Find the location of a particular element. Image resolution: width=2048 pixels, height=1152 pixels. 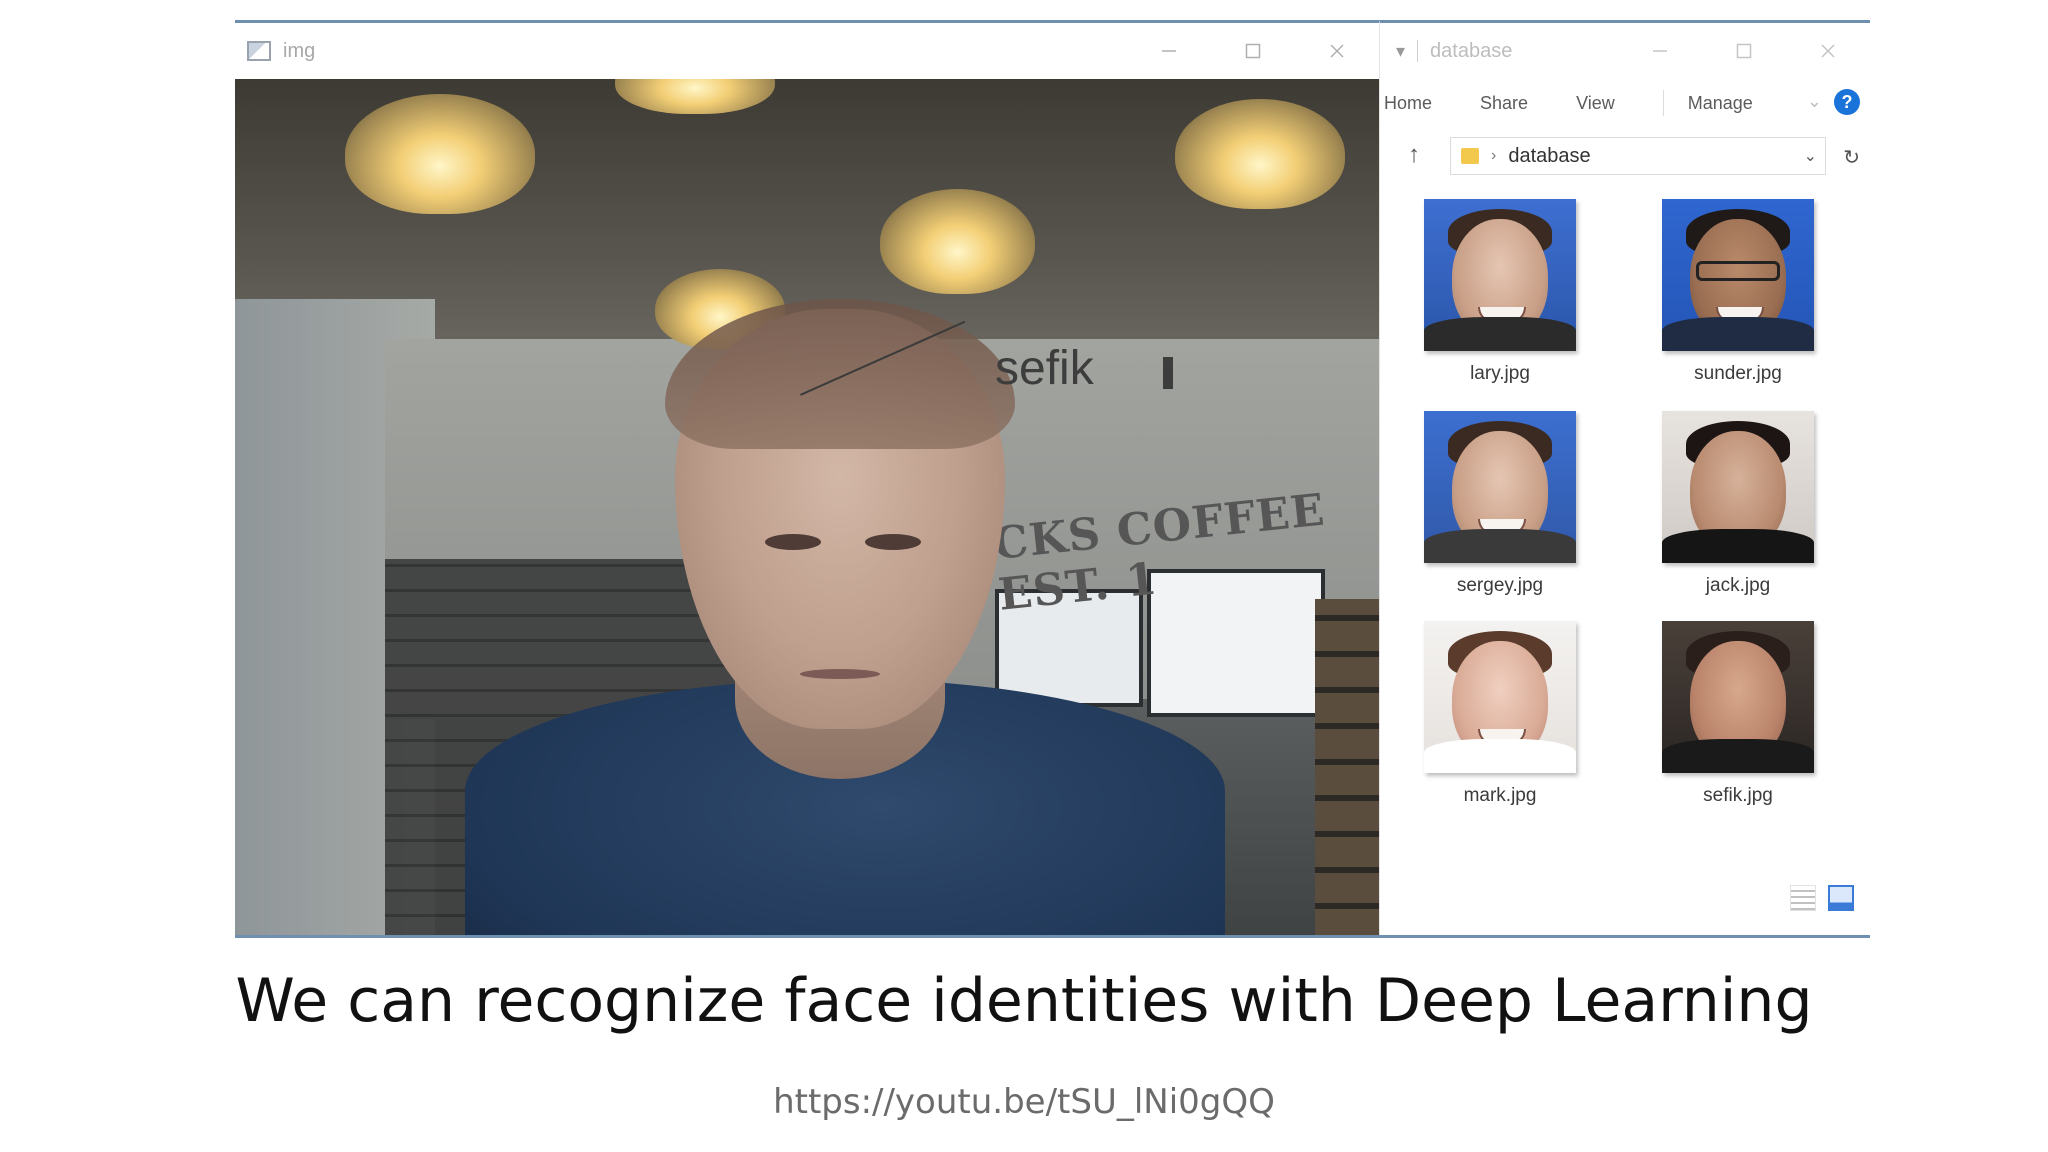

file-name: sunder.jpg is located at coordinates (1738, 373).